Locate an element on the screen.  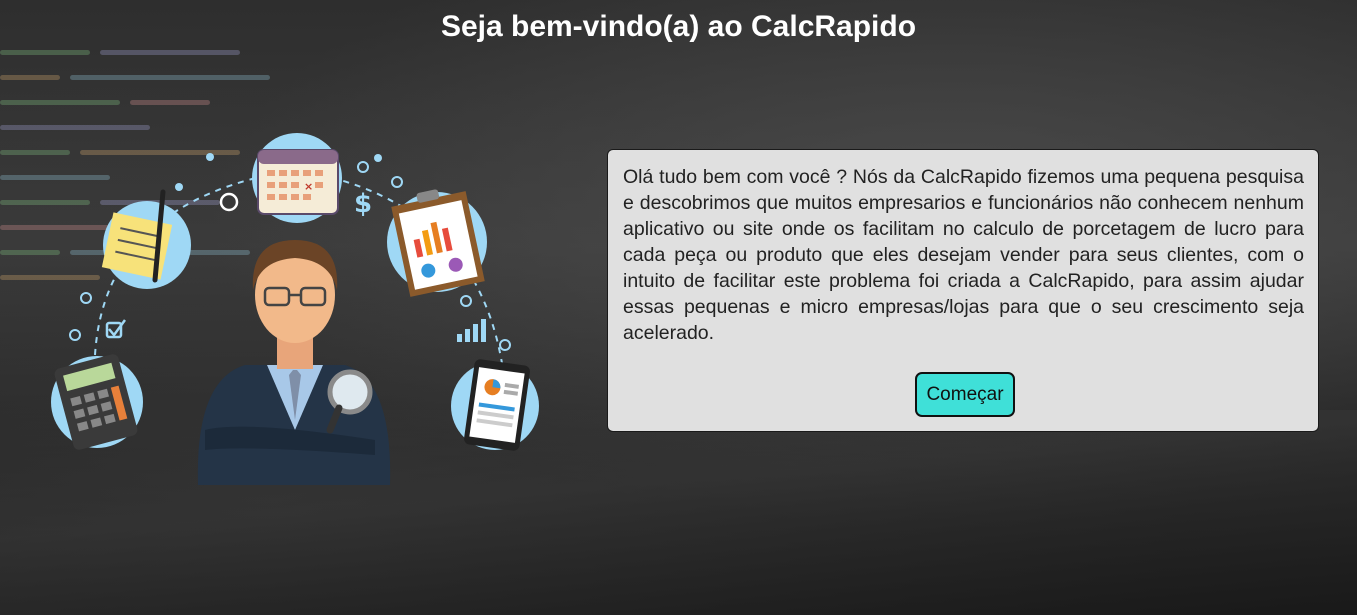
calendar-icon: × is located at coordinates (297, 178).